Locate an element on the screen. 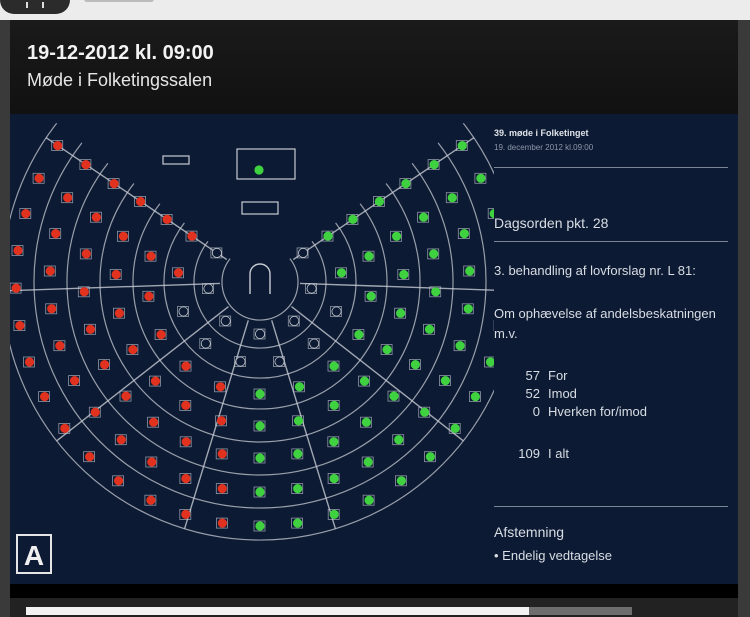 The height and width of the screenshot is (617, 750). vote-label: For is located at coordinates (558, 375).